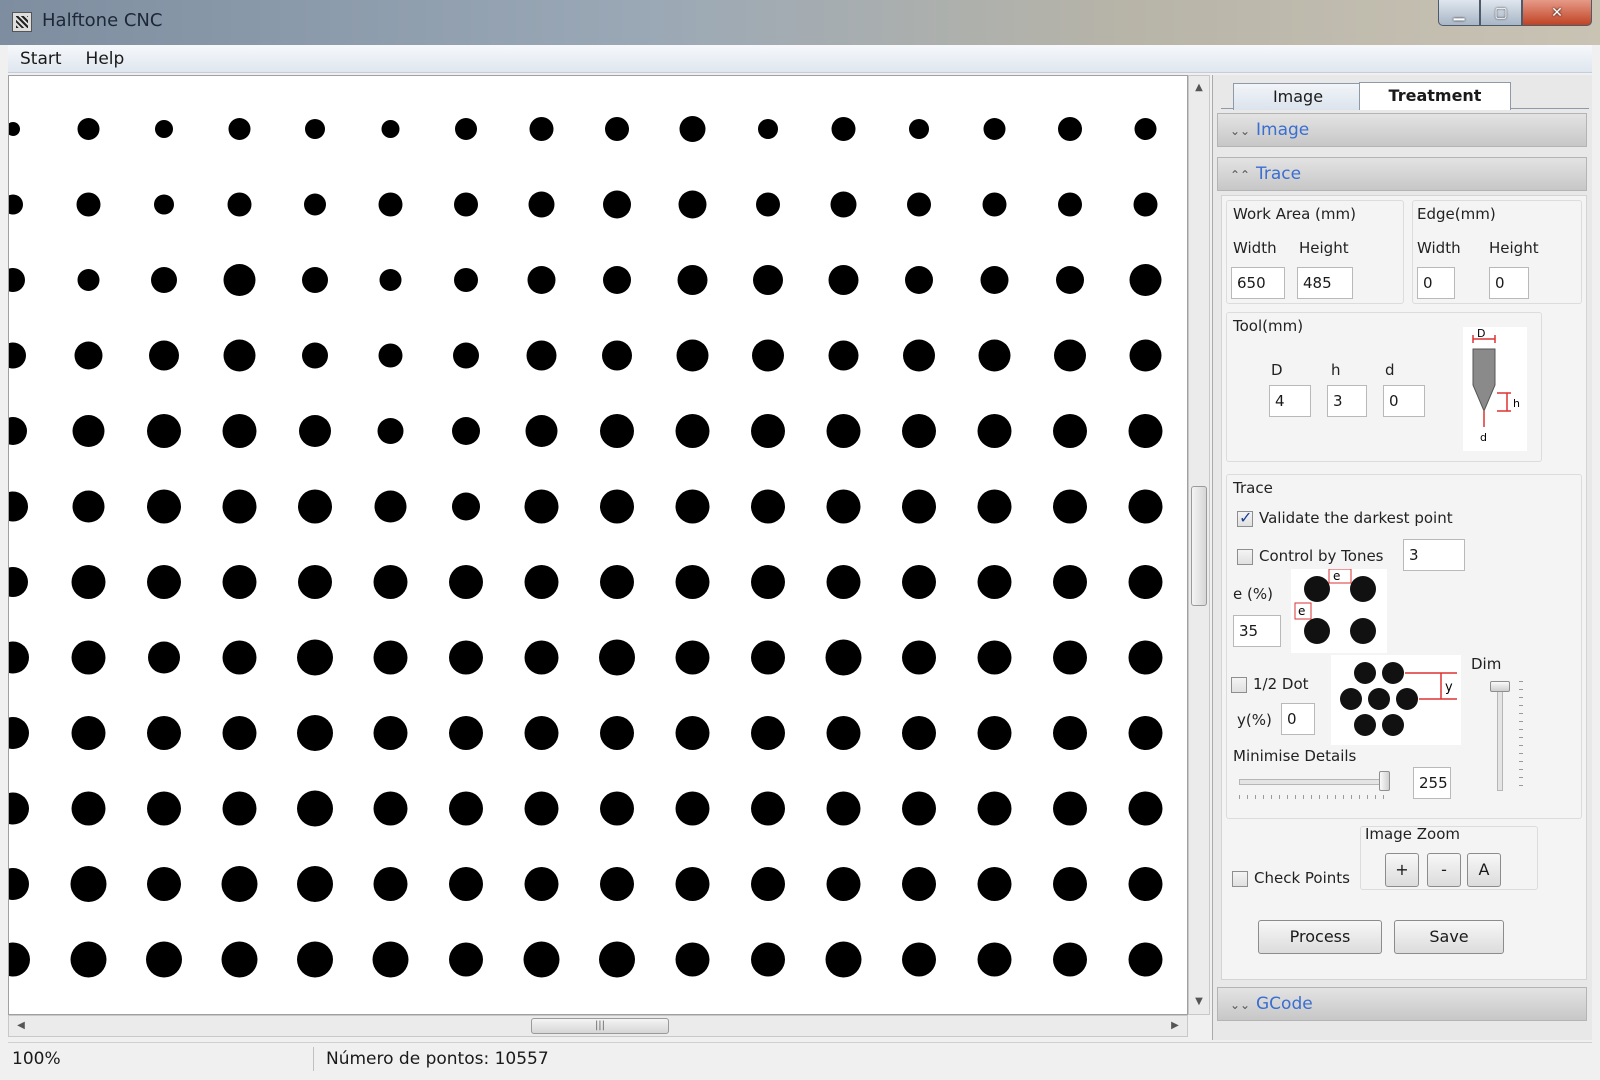 Image resolution: width=1600 pixels, height=1080 pixels. What do you see at coordinates (1175, 1026) in the screenshot?
I see `scroll-right-icon: ▶` at bounding box center [1175, 1026].